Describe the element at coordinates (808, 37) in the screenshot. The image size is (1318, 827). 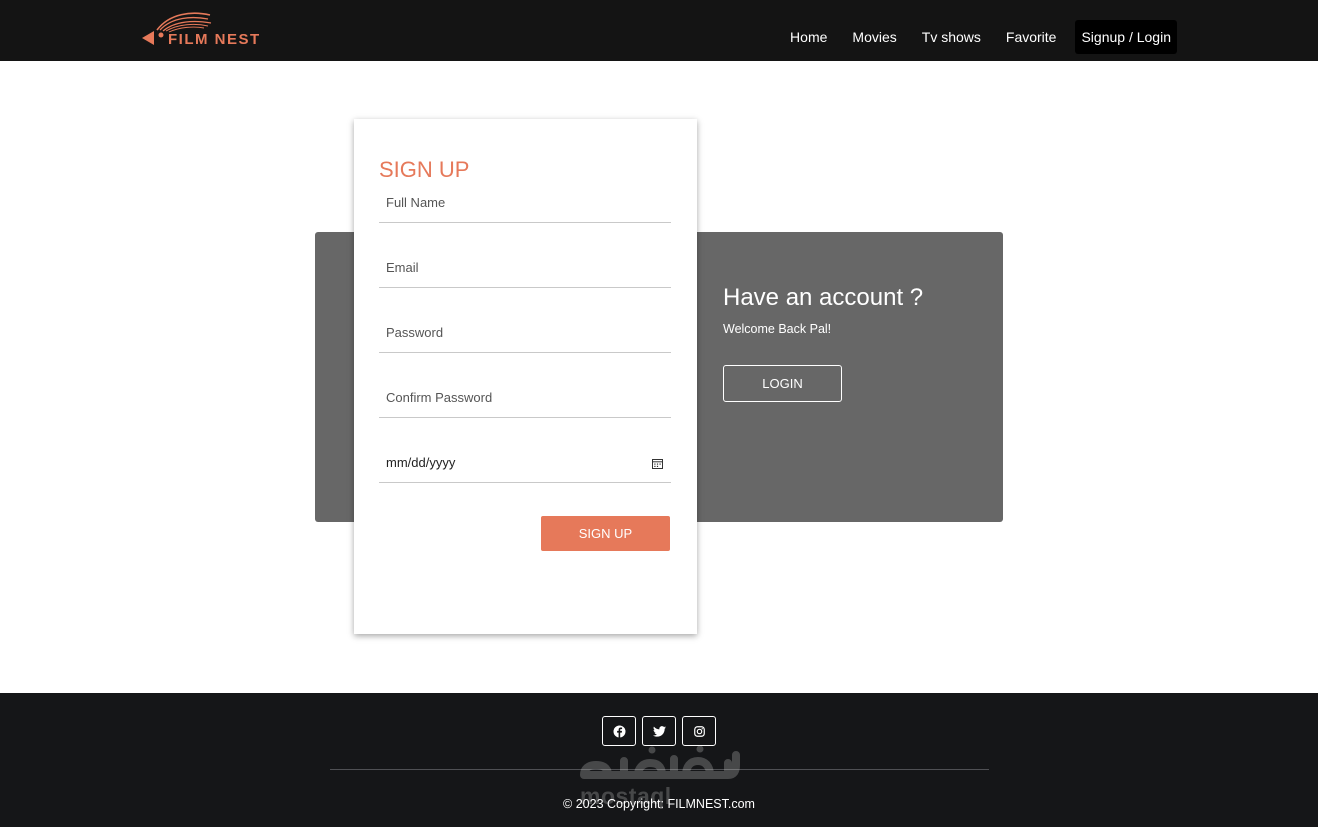
I see `nav-home: Home` at that location.